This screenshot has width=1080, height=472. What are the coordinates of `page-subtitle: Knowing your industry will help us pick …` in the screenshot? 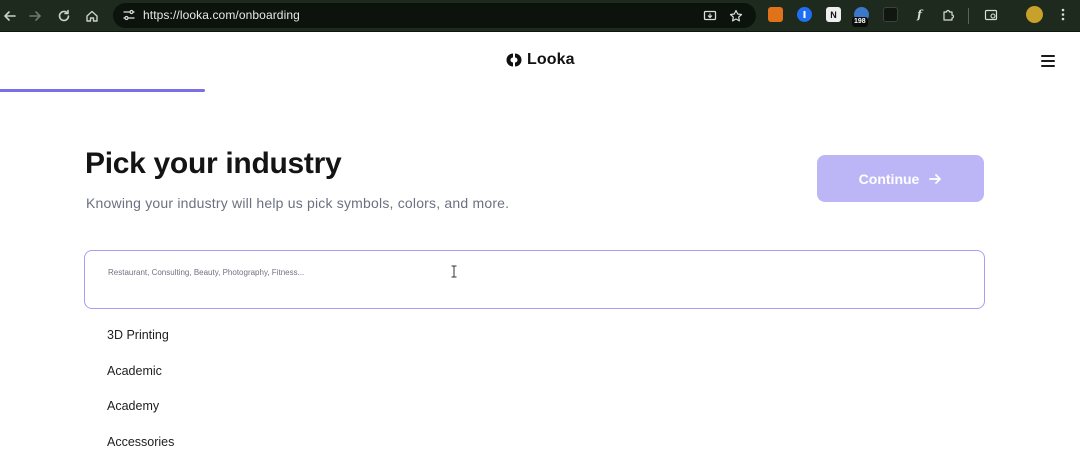 It's located at (298, 203).